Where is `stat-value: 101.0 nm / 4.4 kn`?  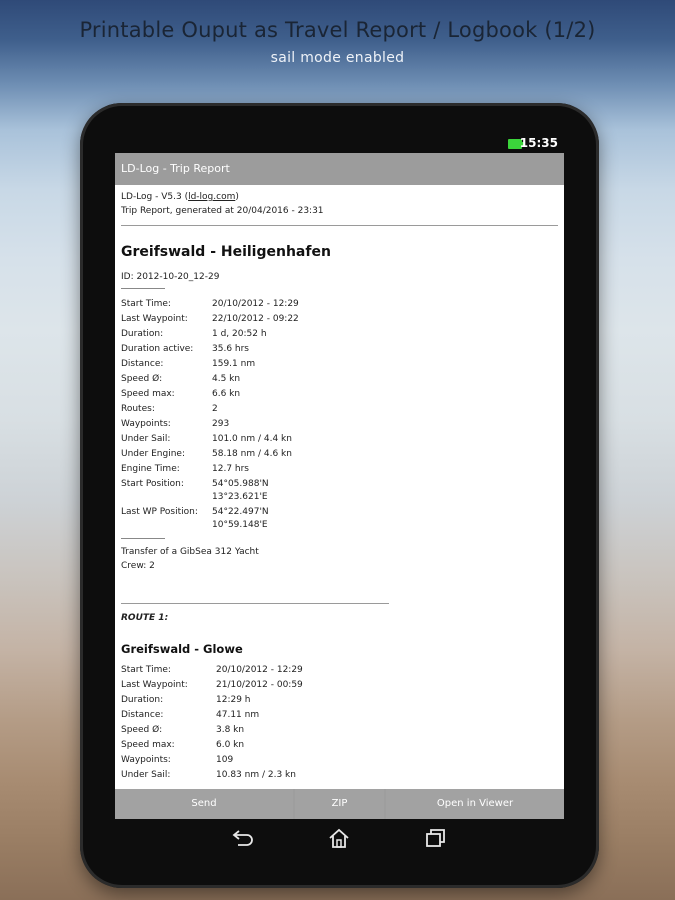
stat-value: 101.0 nm / 4.4 kn is located at coordinates (252, 439).